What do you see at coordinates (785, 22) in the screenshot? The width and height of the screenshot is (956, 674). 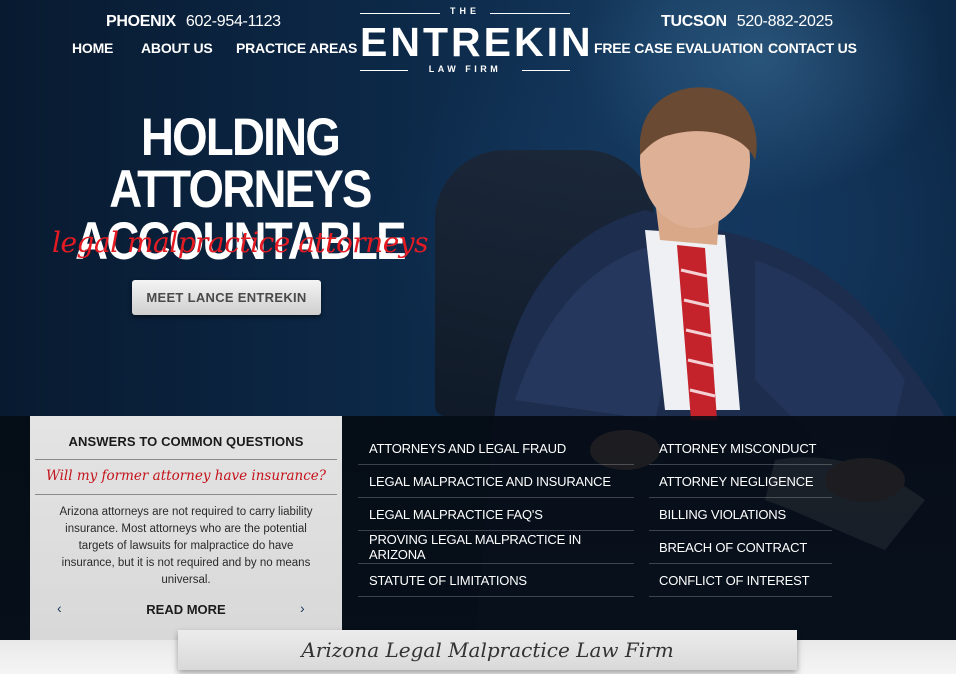 I see `phone-number: 520-882-2025` at bounding box center [785, 22].